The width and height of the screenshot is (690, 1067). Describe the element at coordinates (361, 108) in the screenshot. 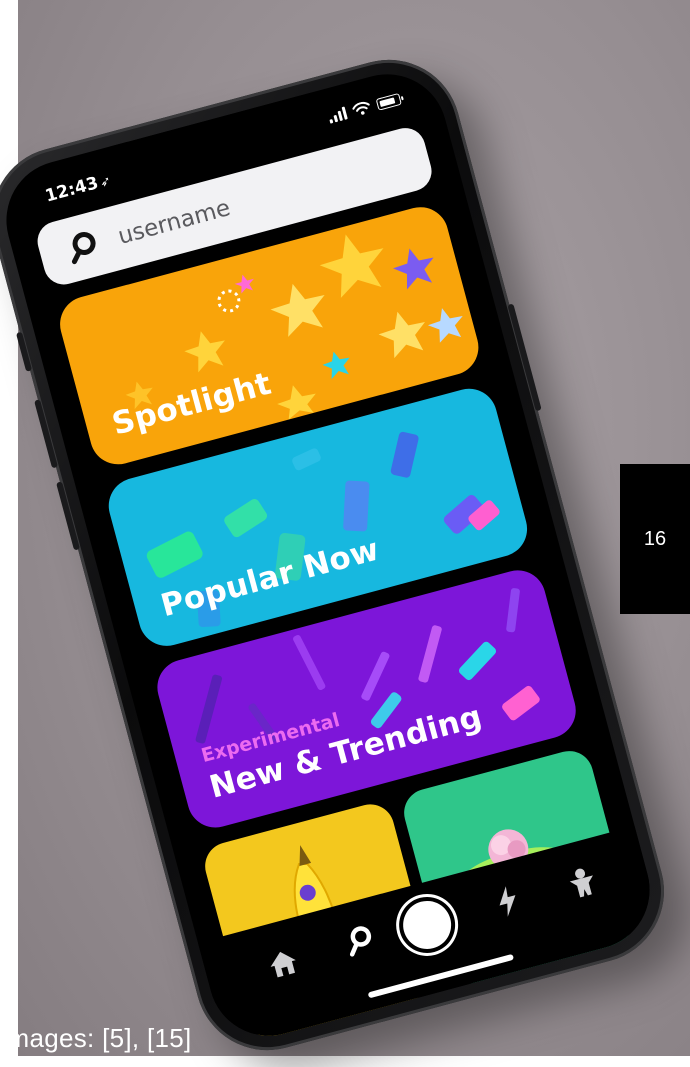

I see `wifi-icon` at that location.